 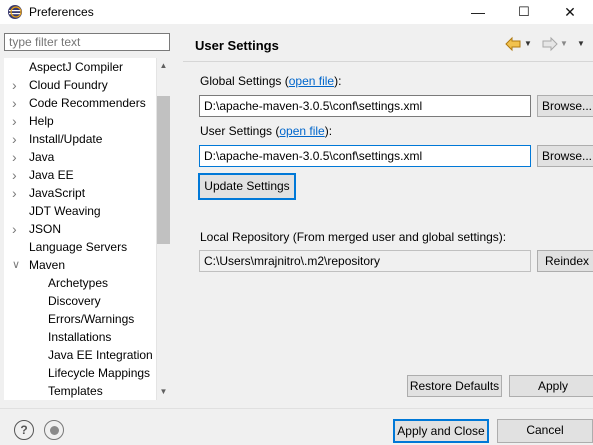 I want to click on tree-item: Archetypes, so click(x=80, y=283).